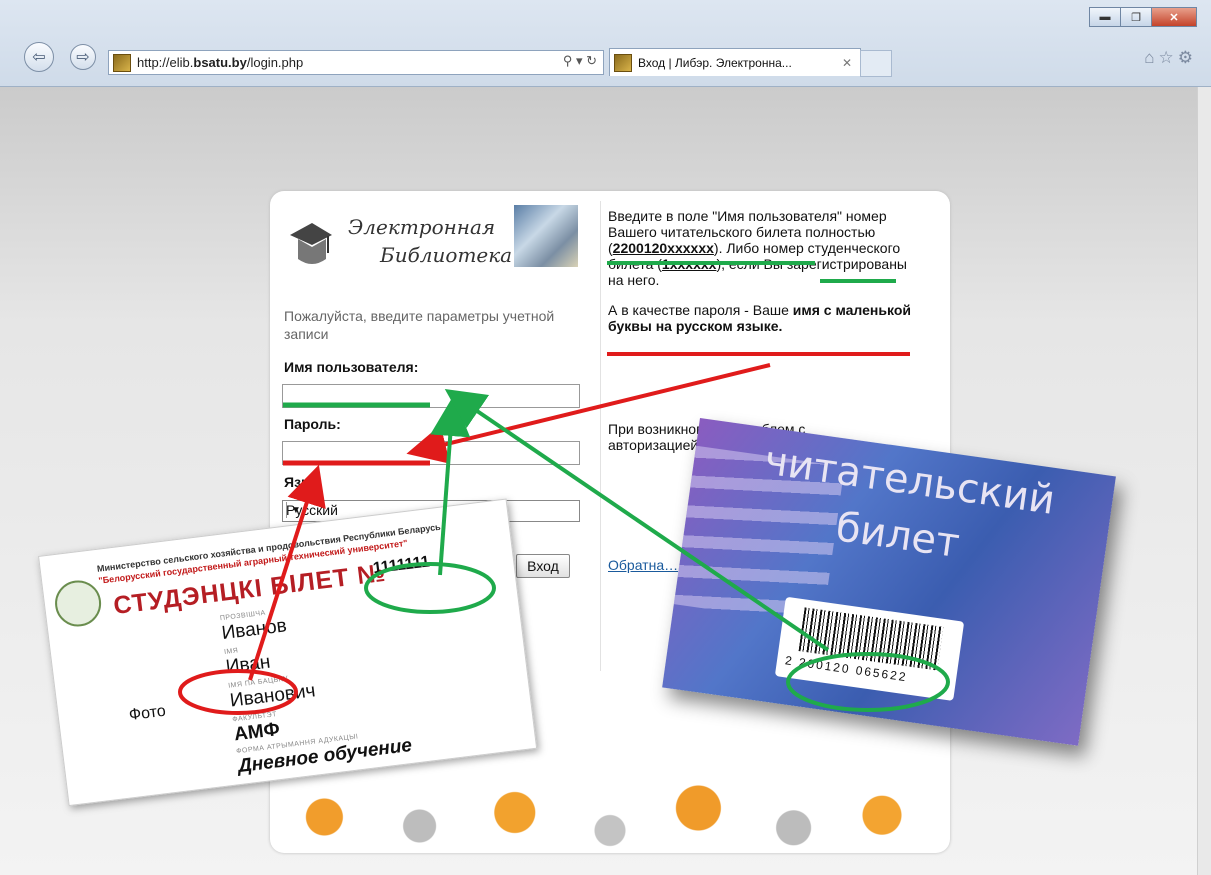 The width and height of the screenshot is (1211, 875). I want to click on tab-favicon-icon, so click(623, 62).